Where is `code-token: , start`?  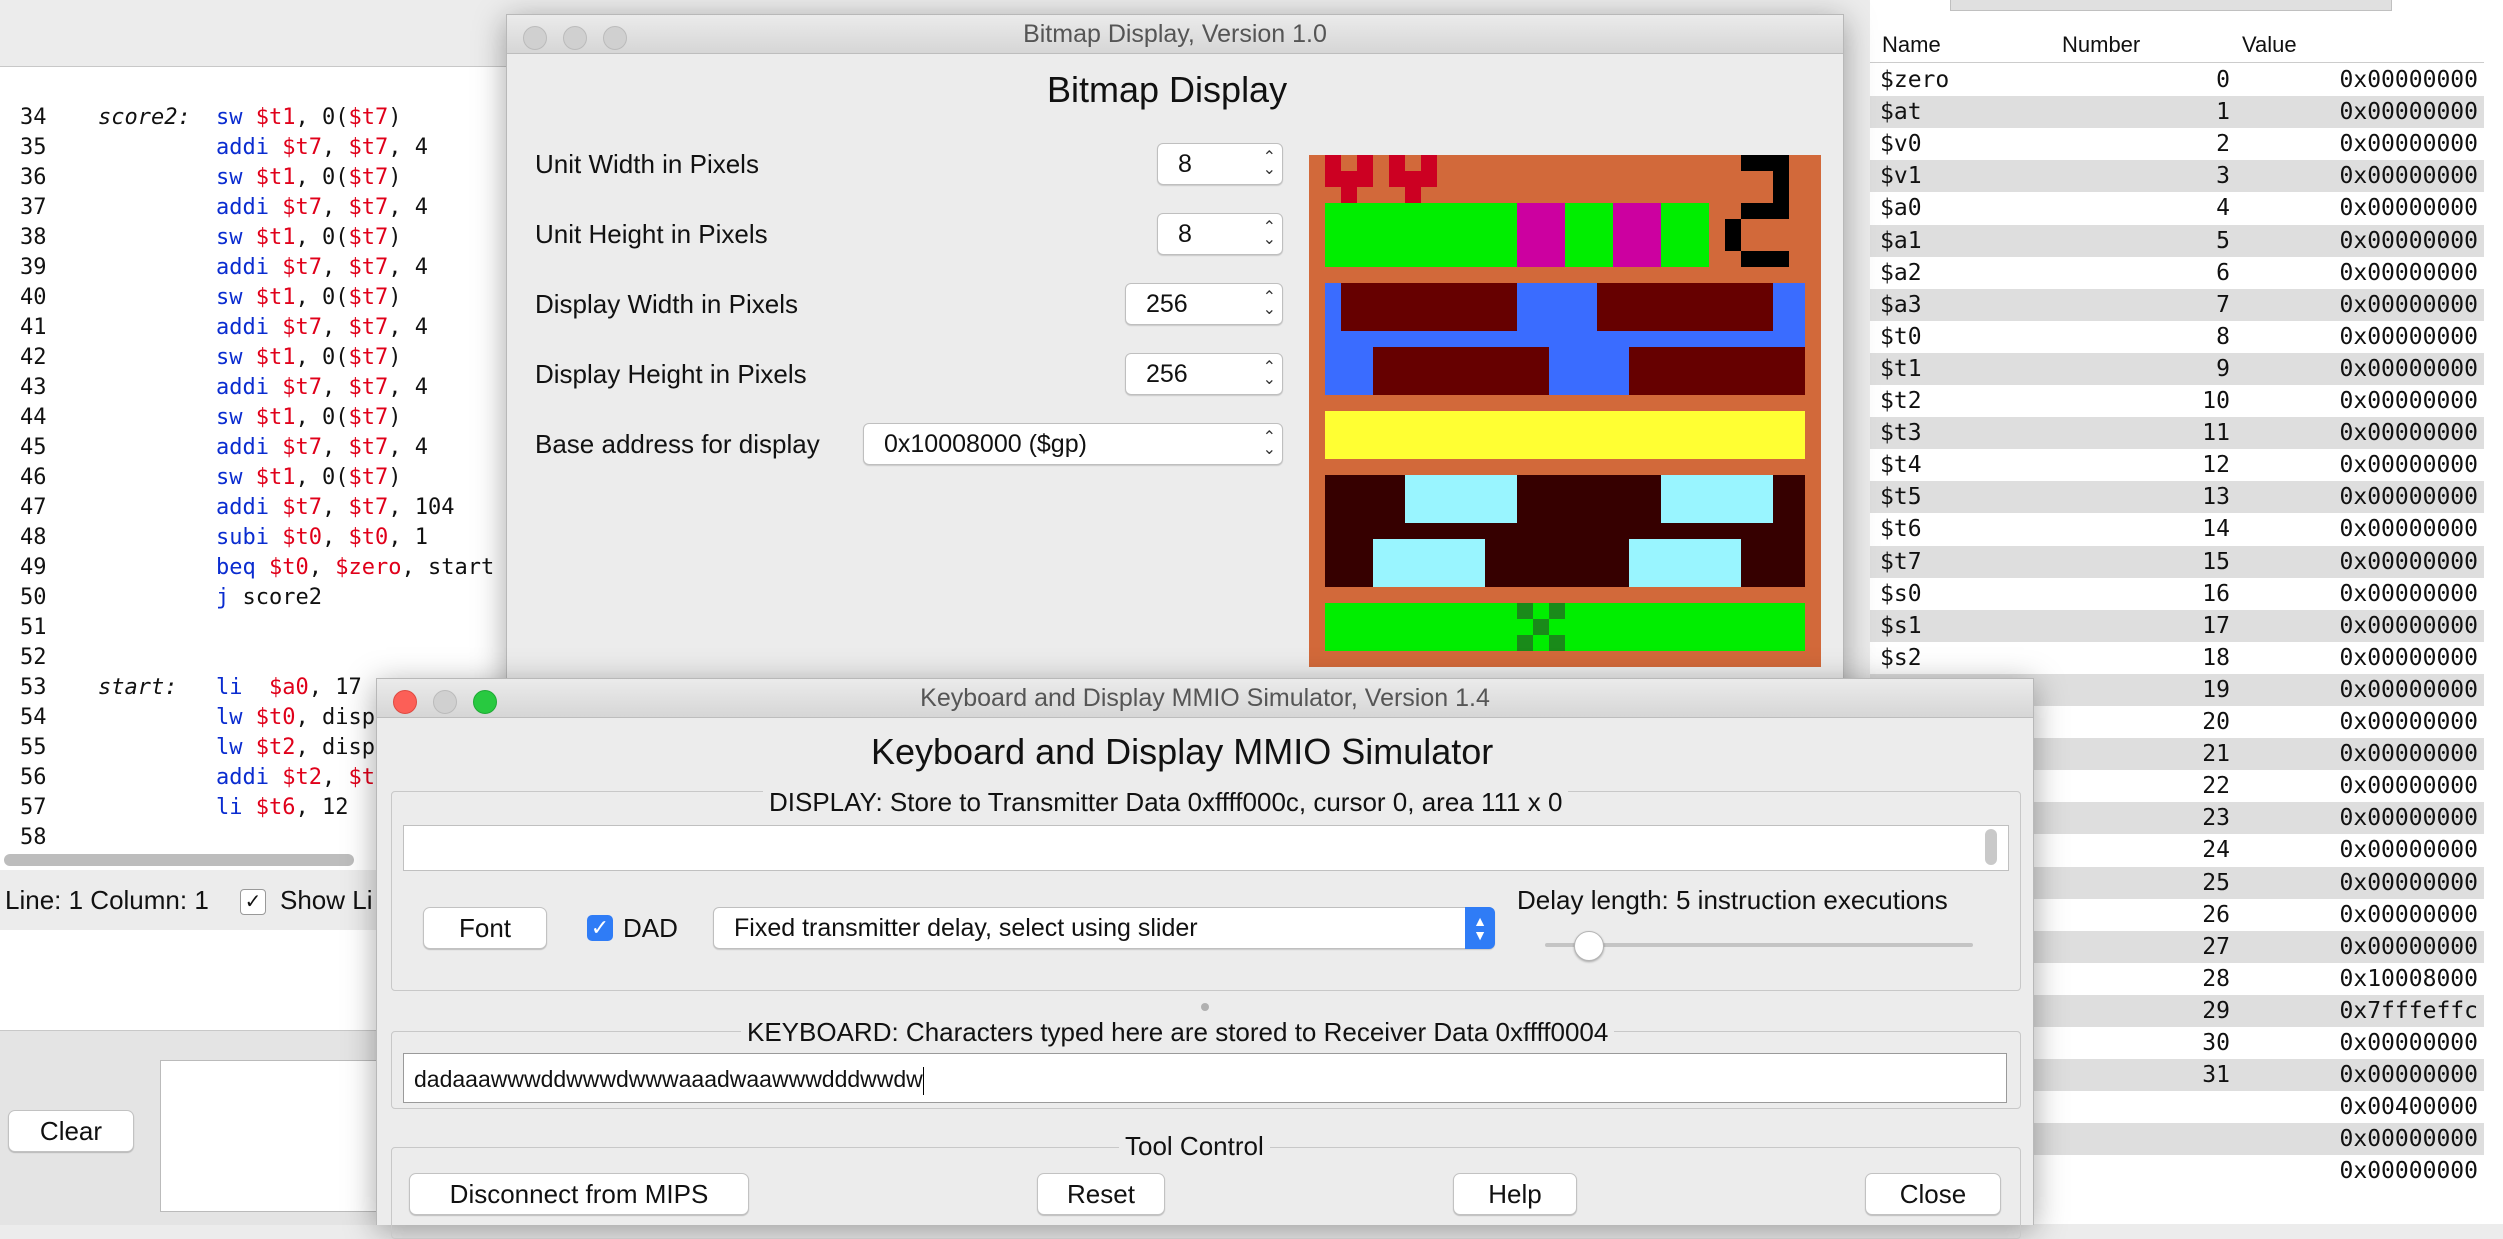
code-token: , start is located at coordinates (448, 567).